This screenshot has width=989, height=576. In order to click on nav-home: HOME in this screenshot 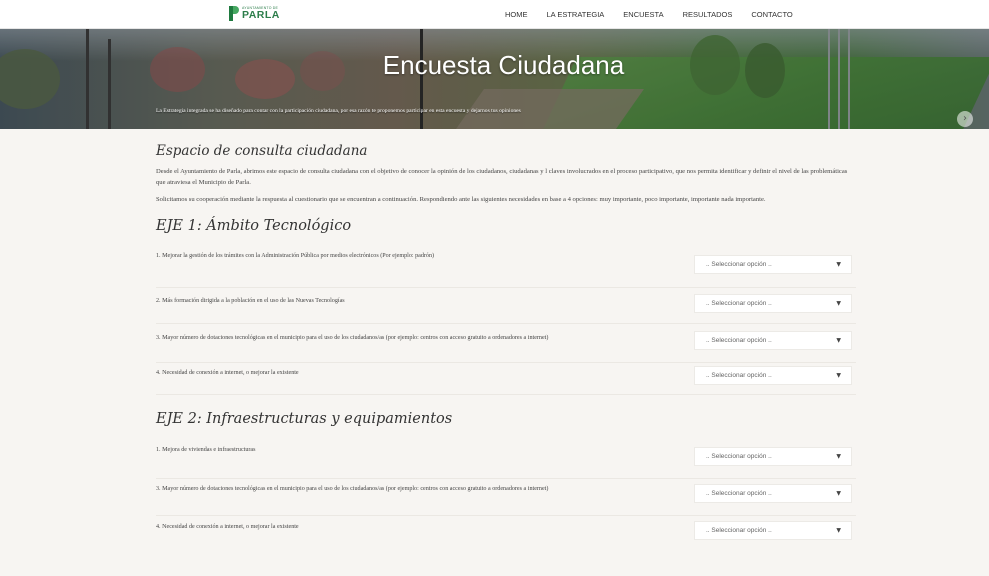, I will do `click(516, 14)`.